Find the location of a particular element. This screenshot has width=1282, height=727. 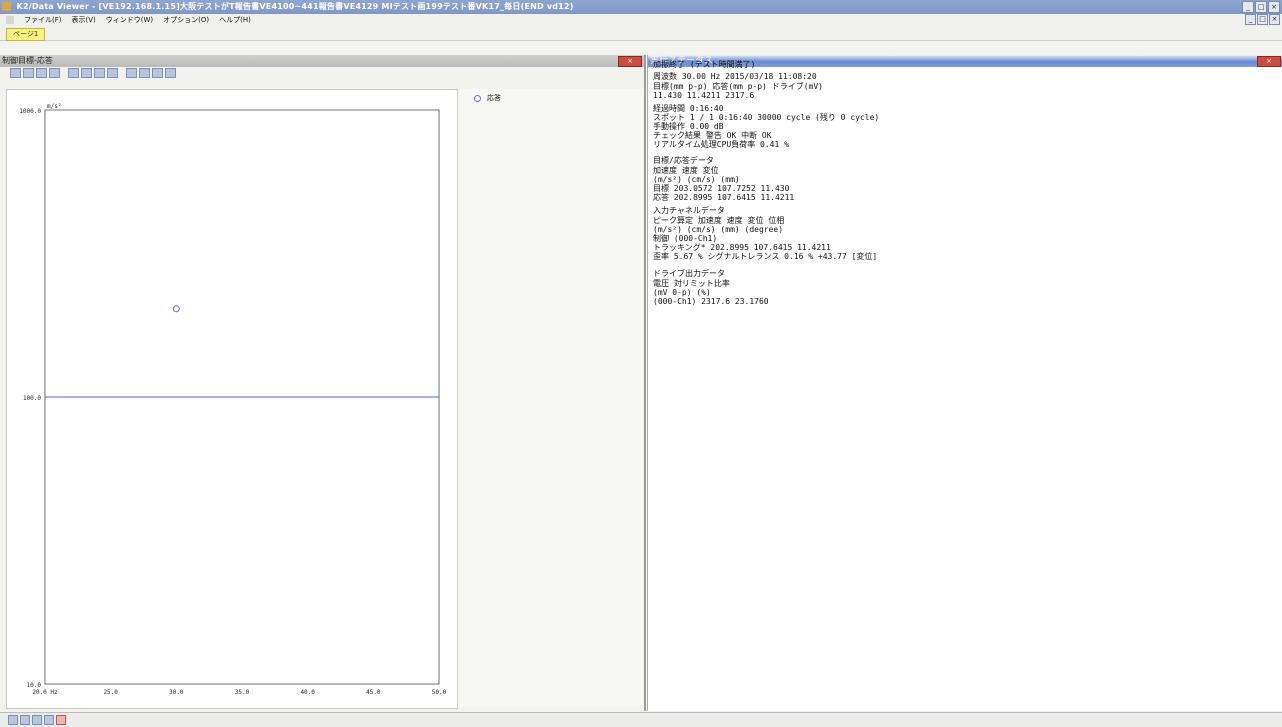

x-tick-label: 30.0 is located at coordinates (176, 692).